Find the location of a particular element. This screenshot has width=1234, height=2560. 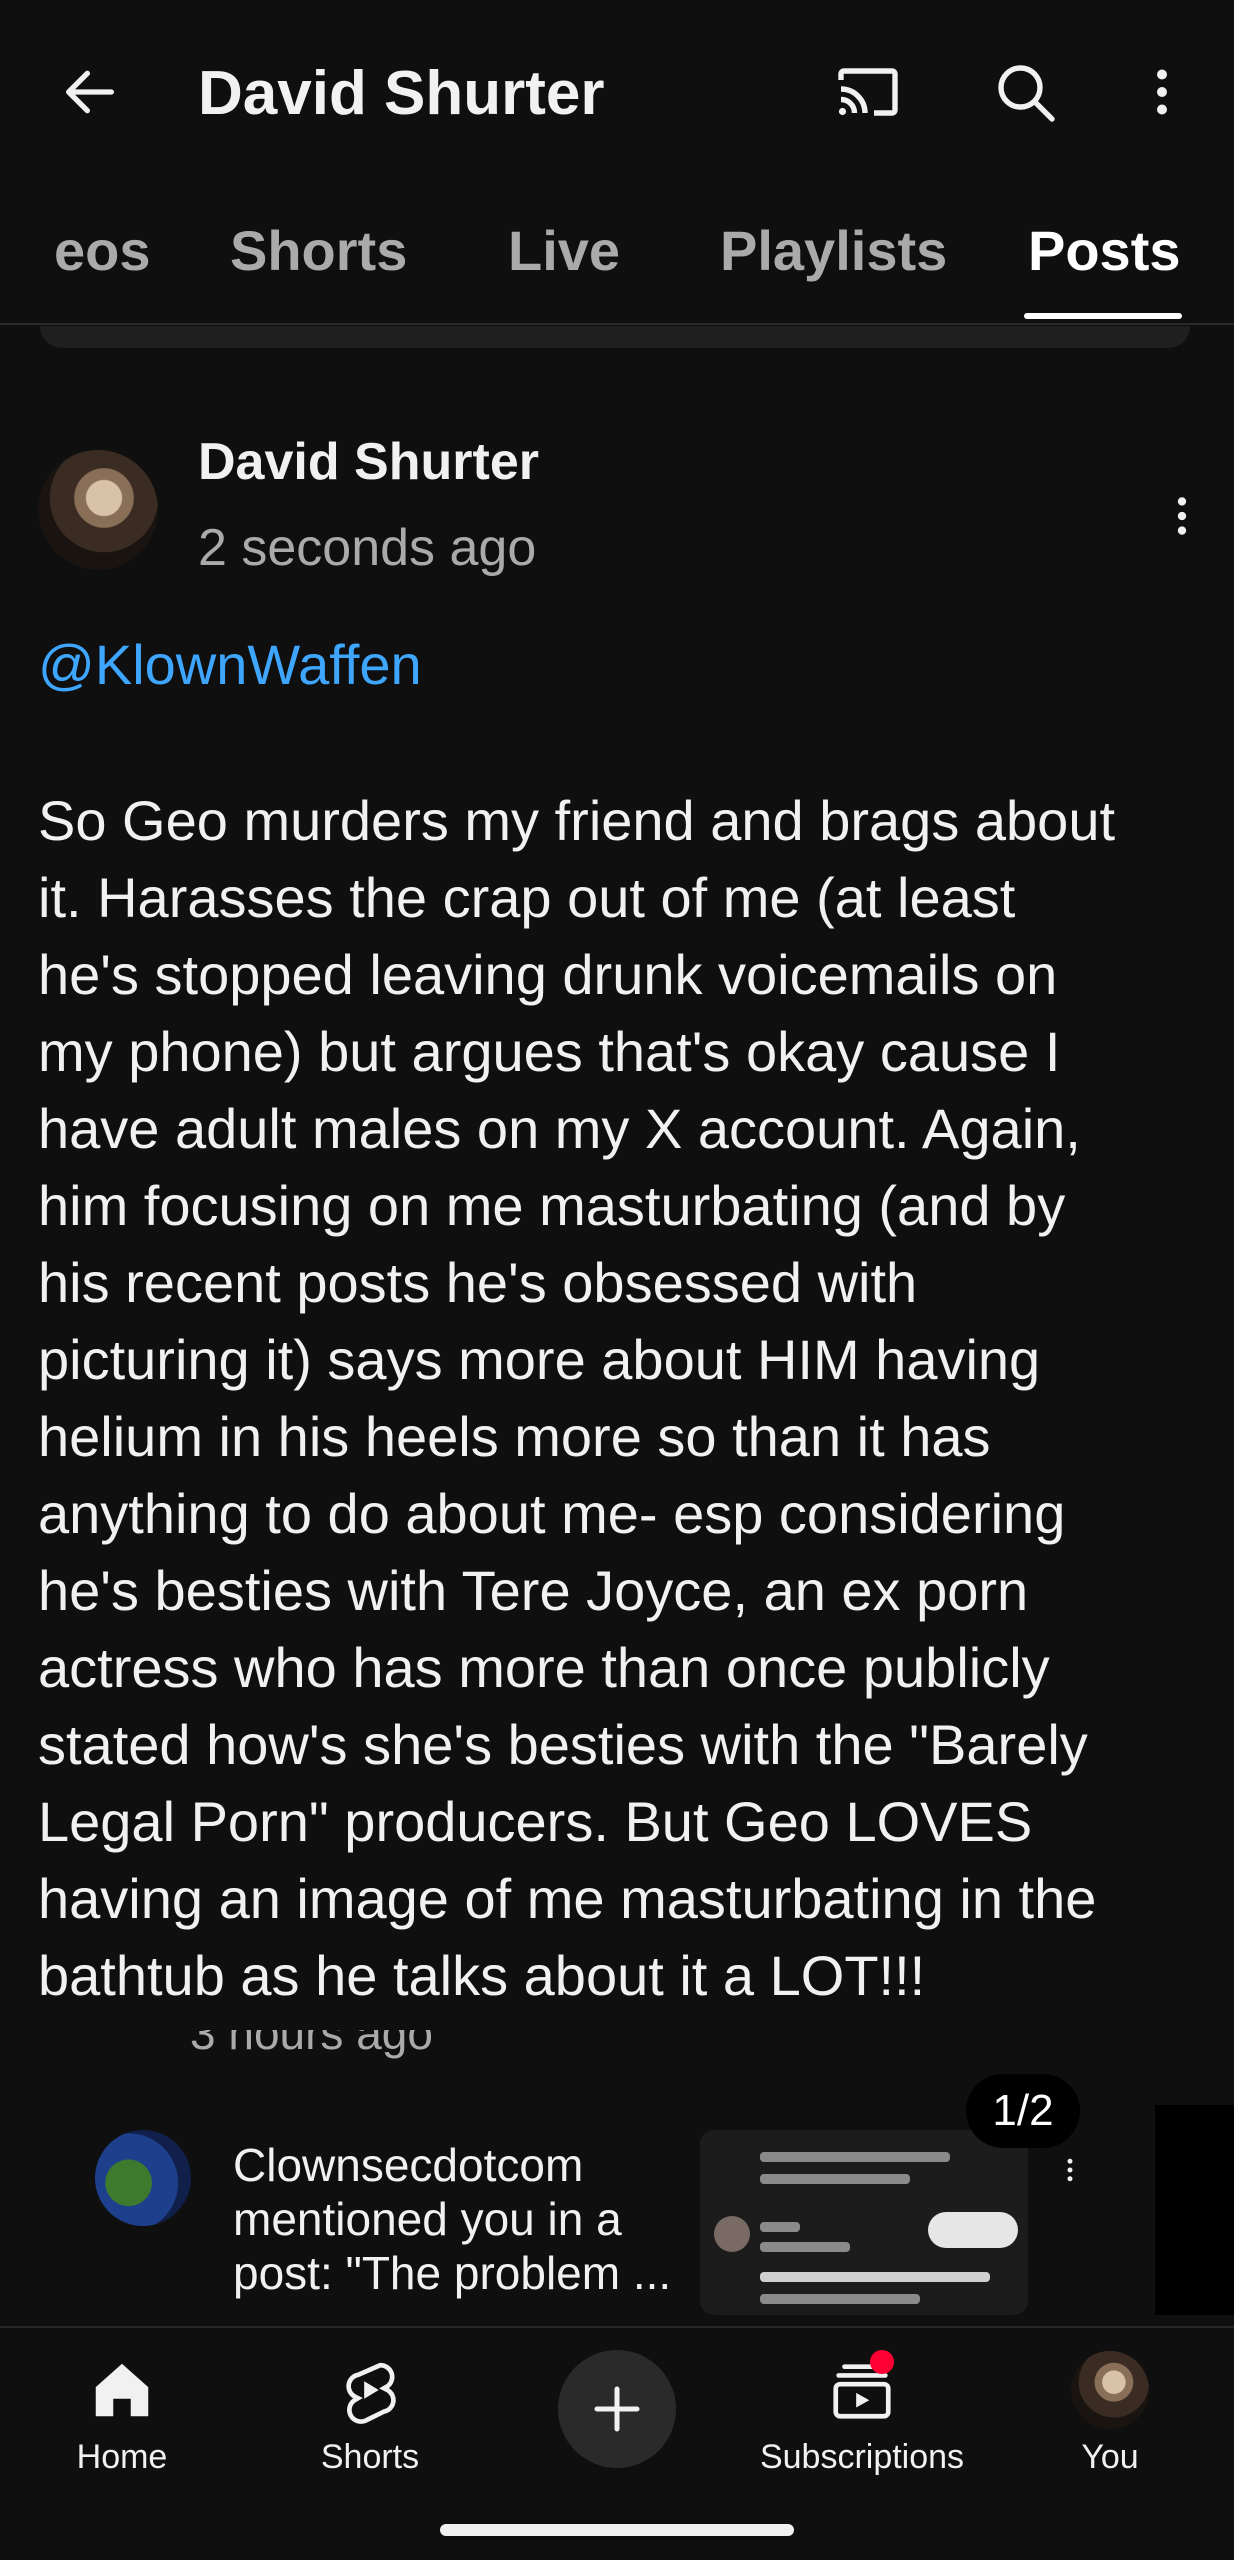

you-avatar-wrapper is located at coordinates (1110, 2390).